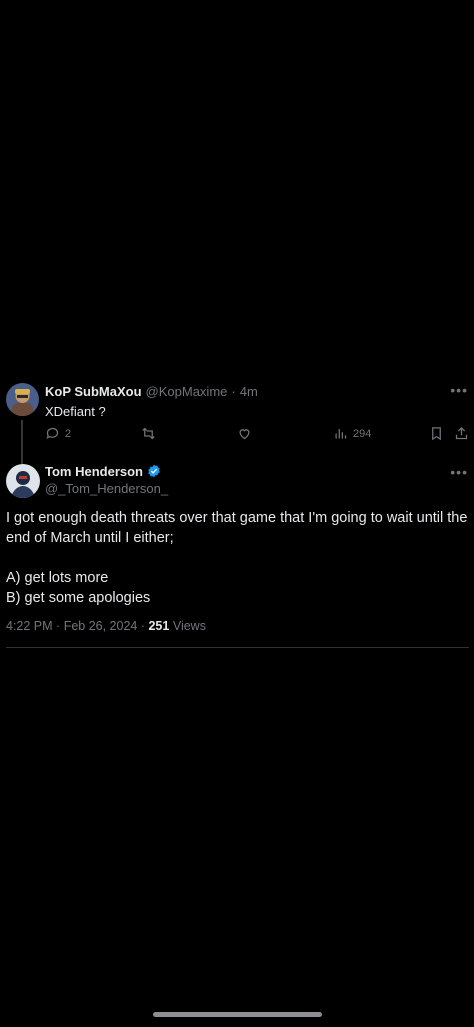 The width and height of the screenshot is (474, 1027). What do you see at coordinates (362, 433) in the screenshot?
I see `reply-views-count: 294` at bounding box center [362, 433].